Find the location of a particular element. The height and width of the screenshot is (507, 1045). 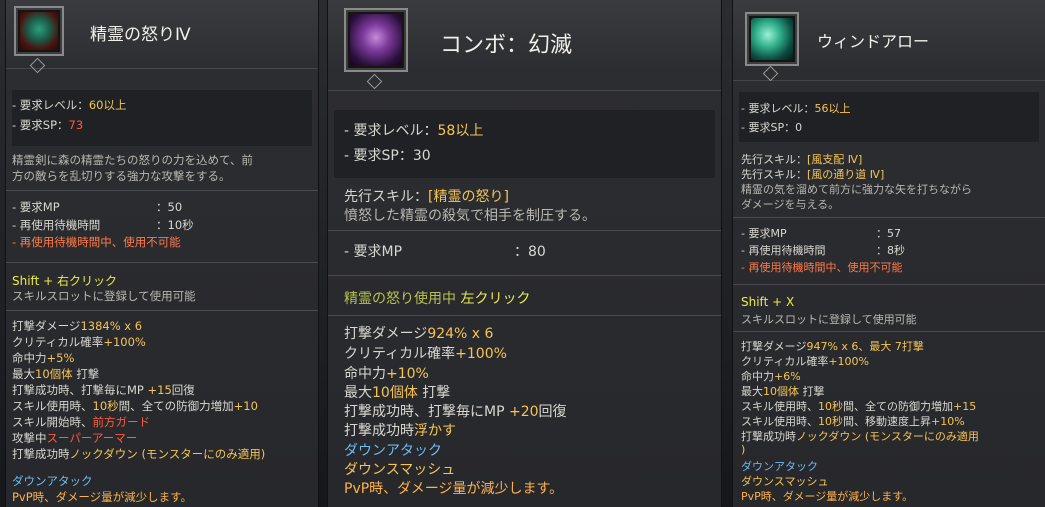

required-sp: - 要求SP：0 is located at coordinates (772, 127).